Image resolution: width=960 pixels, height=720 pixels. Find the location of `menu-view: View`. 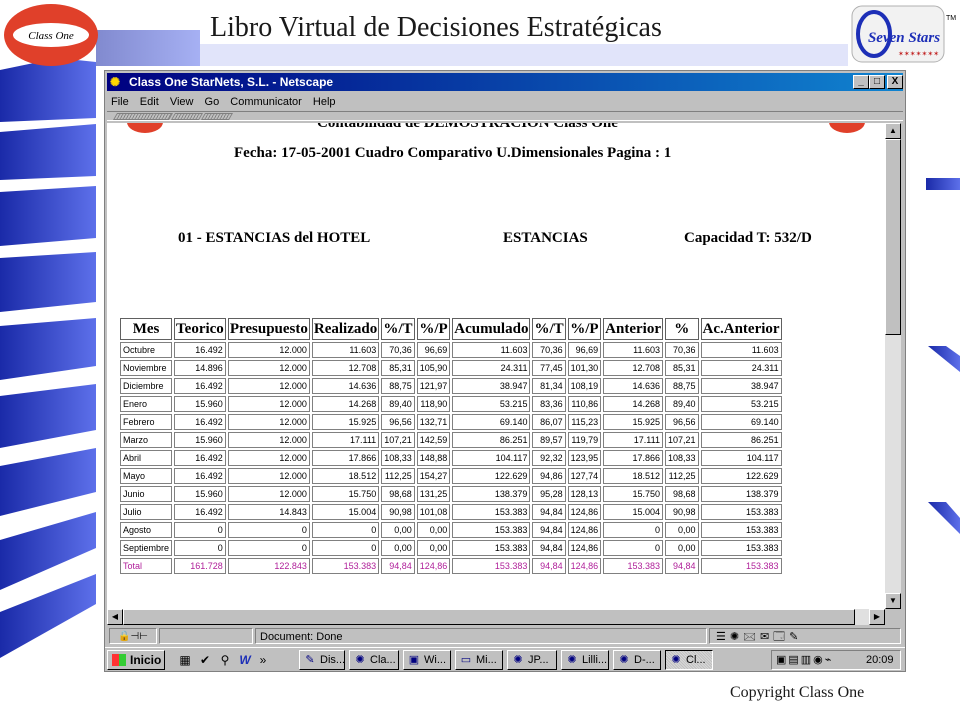

menu-view: View is located at coordinates (182, 102).